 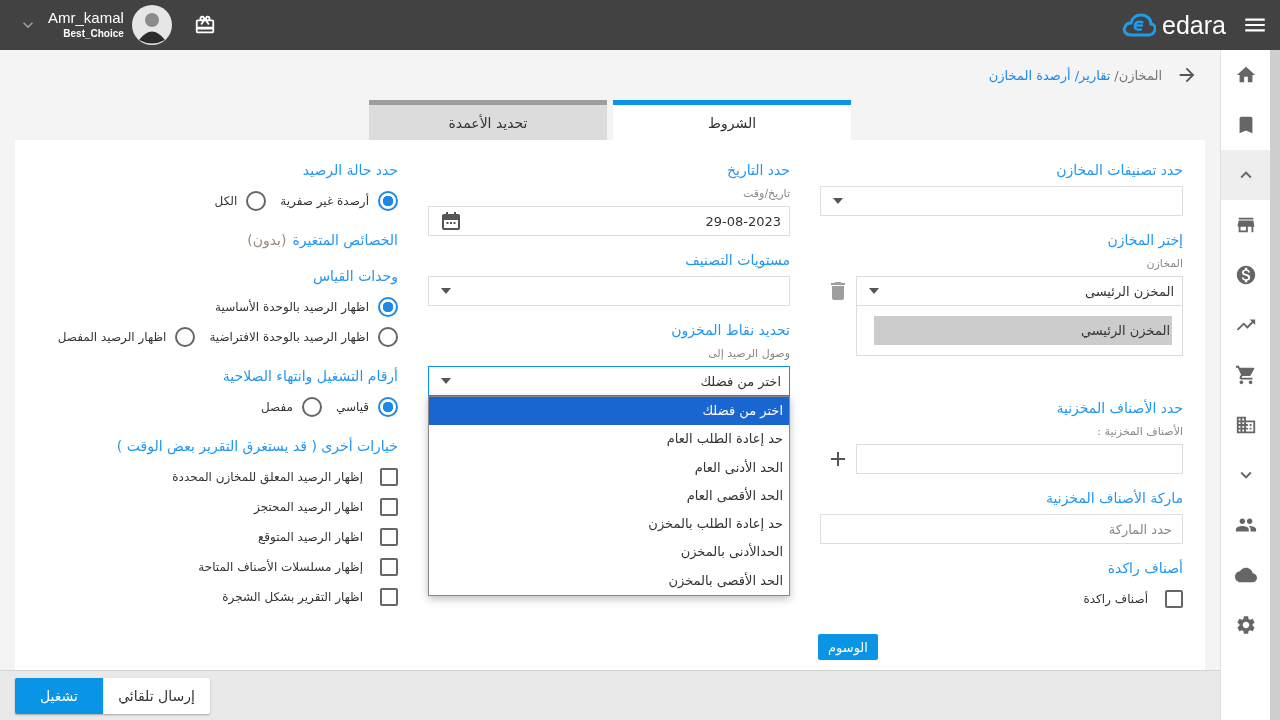 I want to click on section-title: حدد تصنيفات المخازن, so click(x=1119, y=170).